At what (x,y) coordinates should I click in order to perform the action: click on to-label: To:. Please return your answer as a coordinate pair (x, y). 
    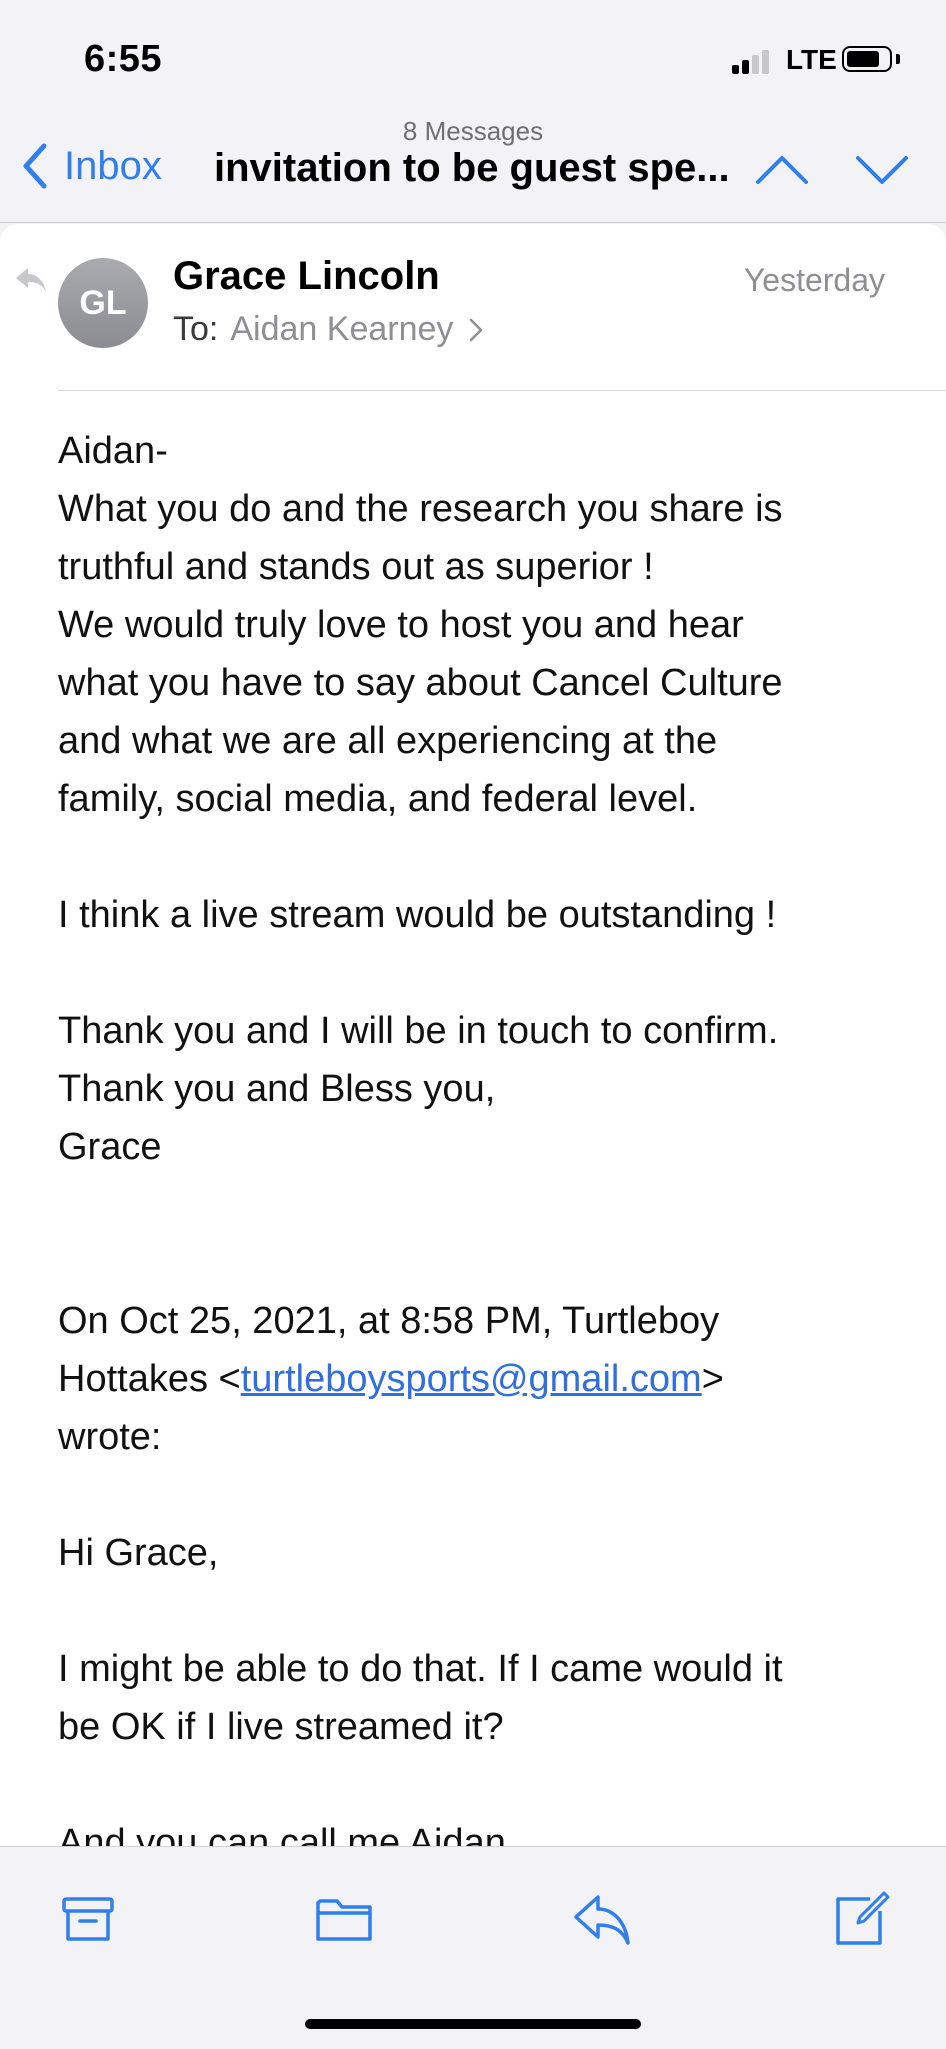
    Looking at the image, I should click on (196, 329).